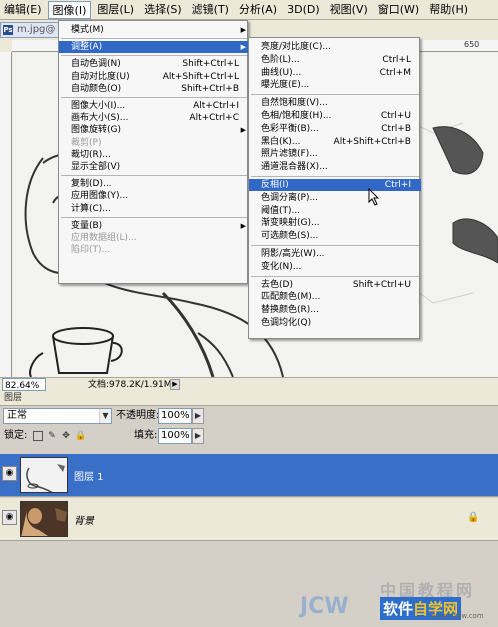  What do you see at coordinates (52, 436) in the screenshot?
I see `lock-brush-icon: ✎` at bounding box center [52, 436].